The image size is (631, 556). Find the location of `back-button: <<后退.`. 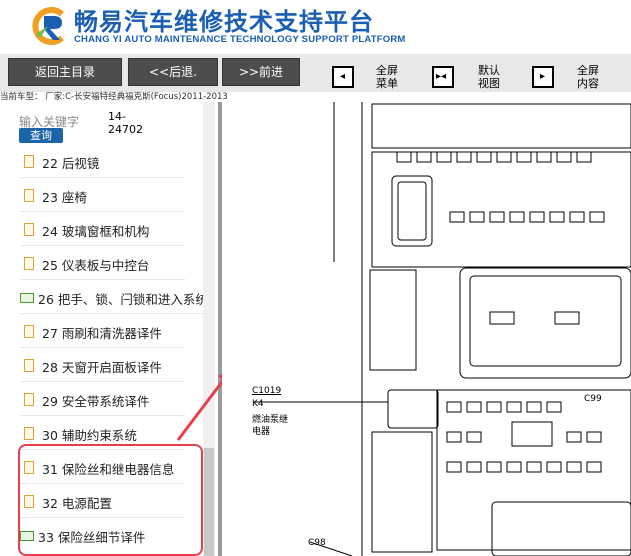

back-button: <<后退. is located at coordinates (173, 72).